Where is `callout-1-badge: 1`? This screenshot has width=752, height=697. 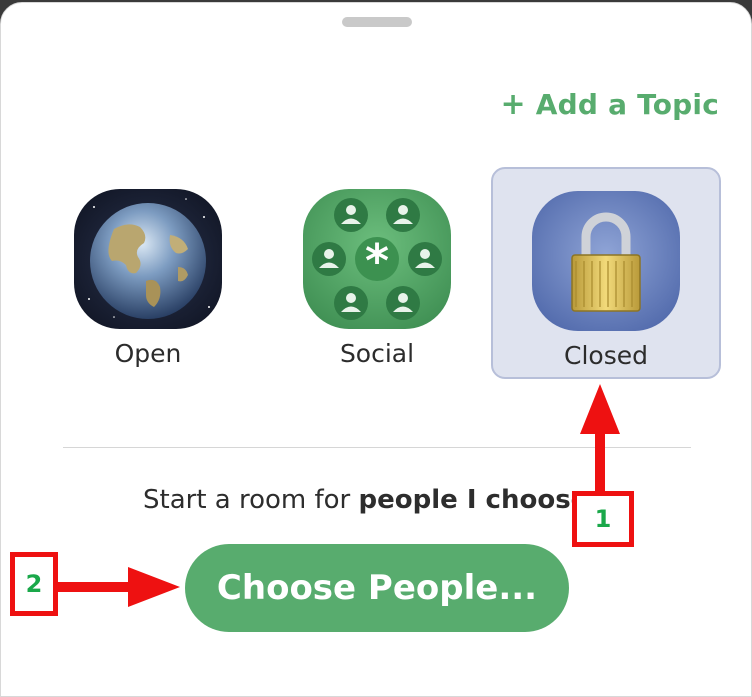
callout-1-badge: 1 is located at coordinates (603, 519).